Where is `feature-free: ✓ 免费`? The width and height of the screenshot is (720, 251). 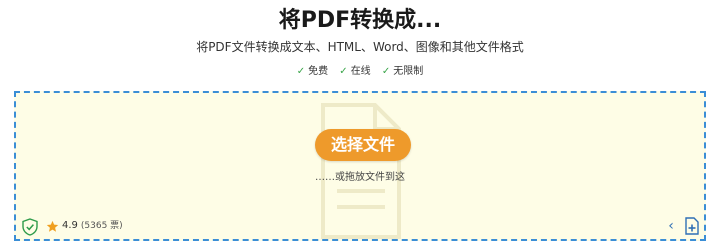
feature-free: ✓ 免费 is located at coordinates (312, 72).